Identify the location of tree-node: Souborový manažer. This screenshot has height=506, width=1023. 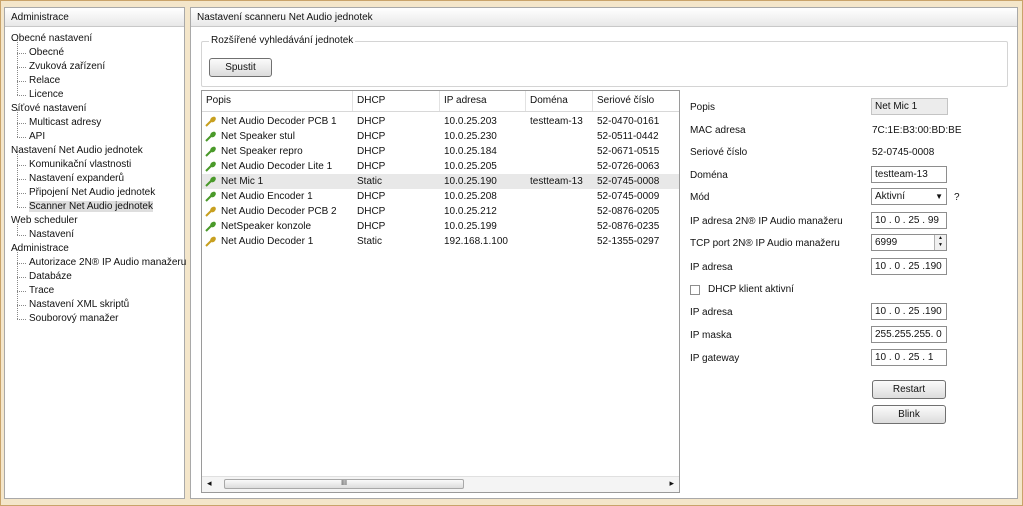
(94, 315).